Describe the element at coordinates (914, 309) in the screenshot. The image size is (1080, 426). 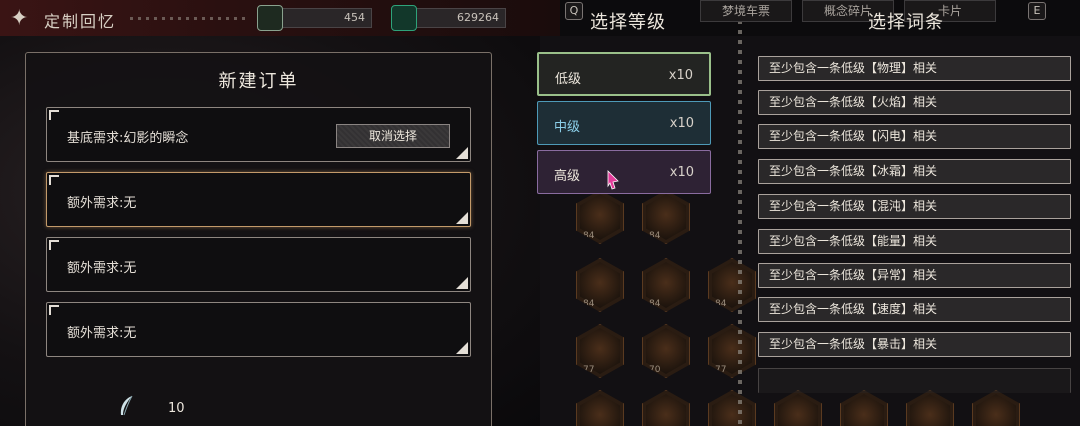
I see `affix-option: 至少包含一条低级【速度】相关` at that location.